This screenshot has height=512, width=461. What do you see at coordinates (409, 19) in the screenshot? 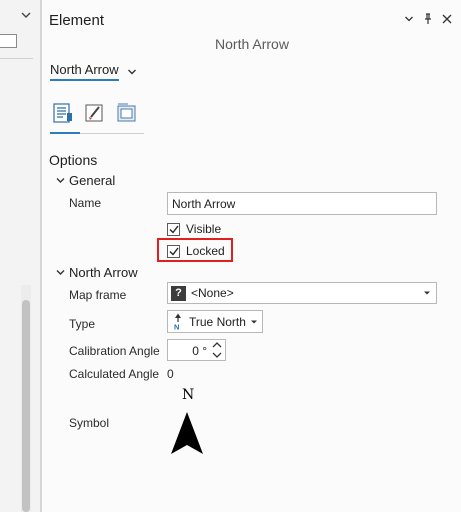
I see `pane-options-chevron-icon` at bounding box center [409, 19].